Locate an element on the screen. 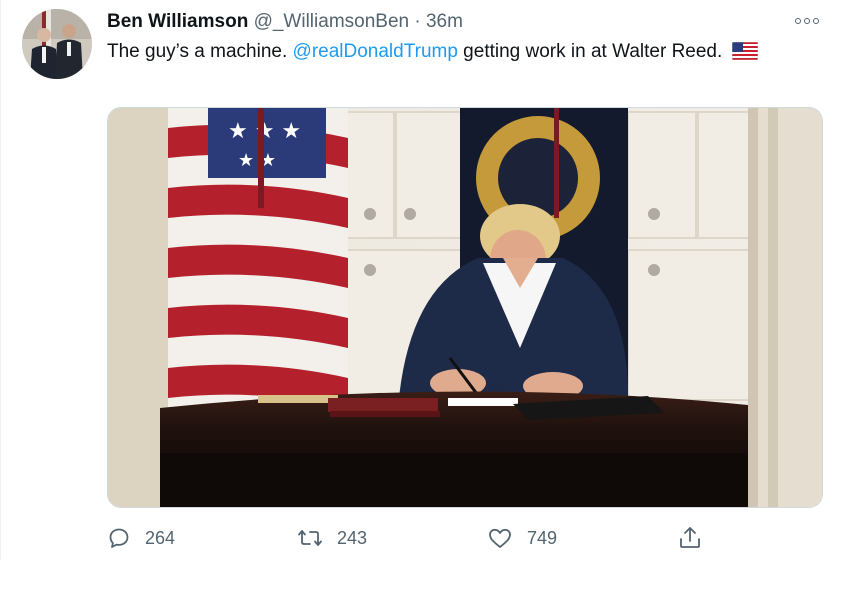 This screenshot has width=863, height=602. us-flag-icon is located at coordinates (744, 54).